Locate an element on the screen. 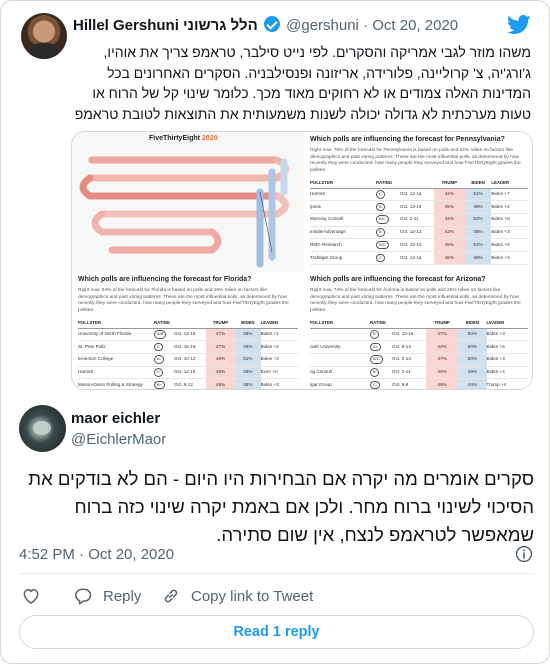  poll-row: B/C Oct. 2-14 47% 50% Biden +3 is located at coordinates (419, 360).